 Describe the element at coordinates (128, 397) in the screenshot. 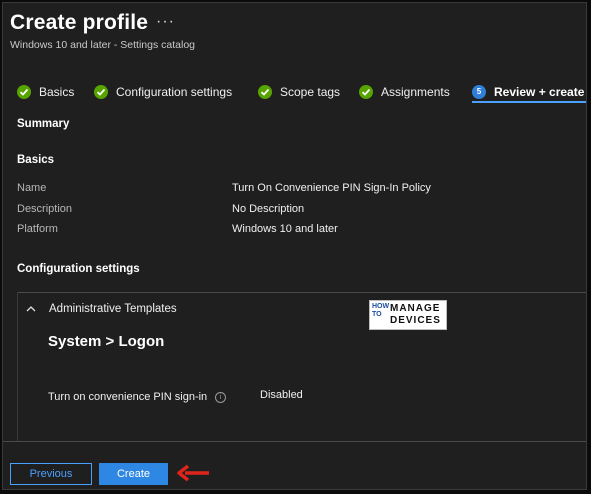

I see `setting-label: Turn on convenience PIN sign-in` at that location.